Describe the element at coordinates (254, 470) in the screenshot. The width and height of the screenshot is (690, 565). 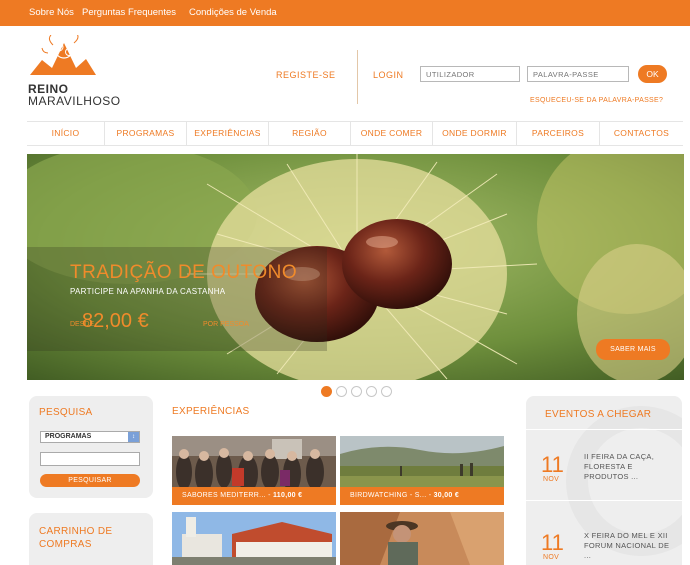
I see `experience-tile: SABORES MEDITERR... - 110,00 €` at that location.